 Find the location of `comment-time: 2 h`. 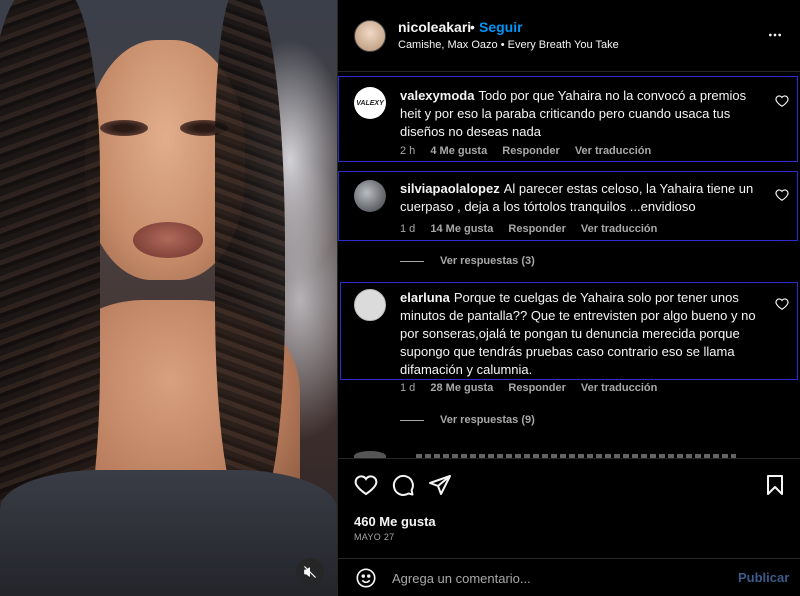

comment-time: 2 h is located at coordinates (407, 151).